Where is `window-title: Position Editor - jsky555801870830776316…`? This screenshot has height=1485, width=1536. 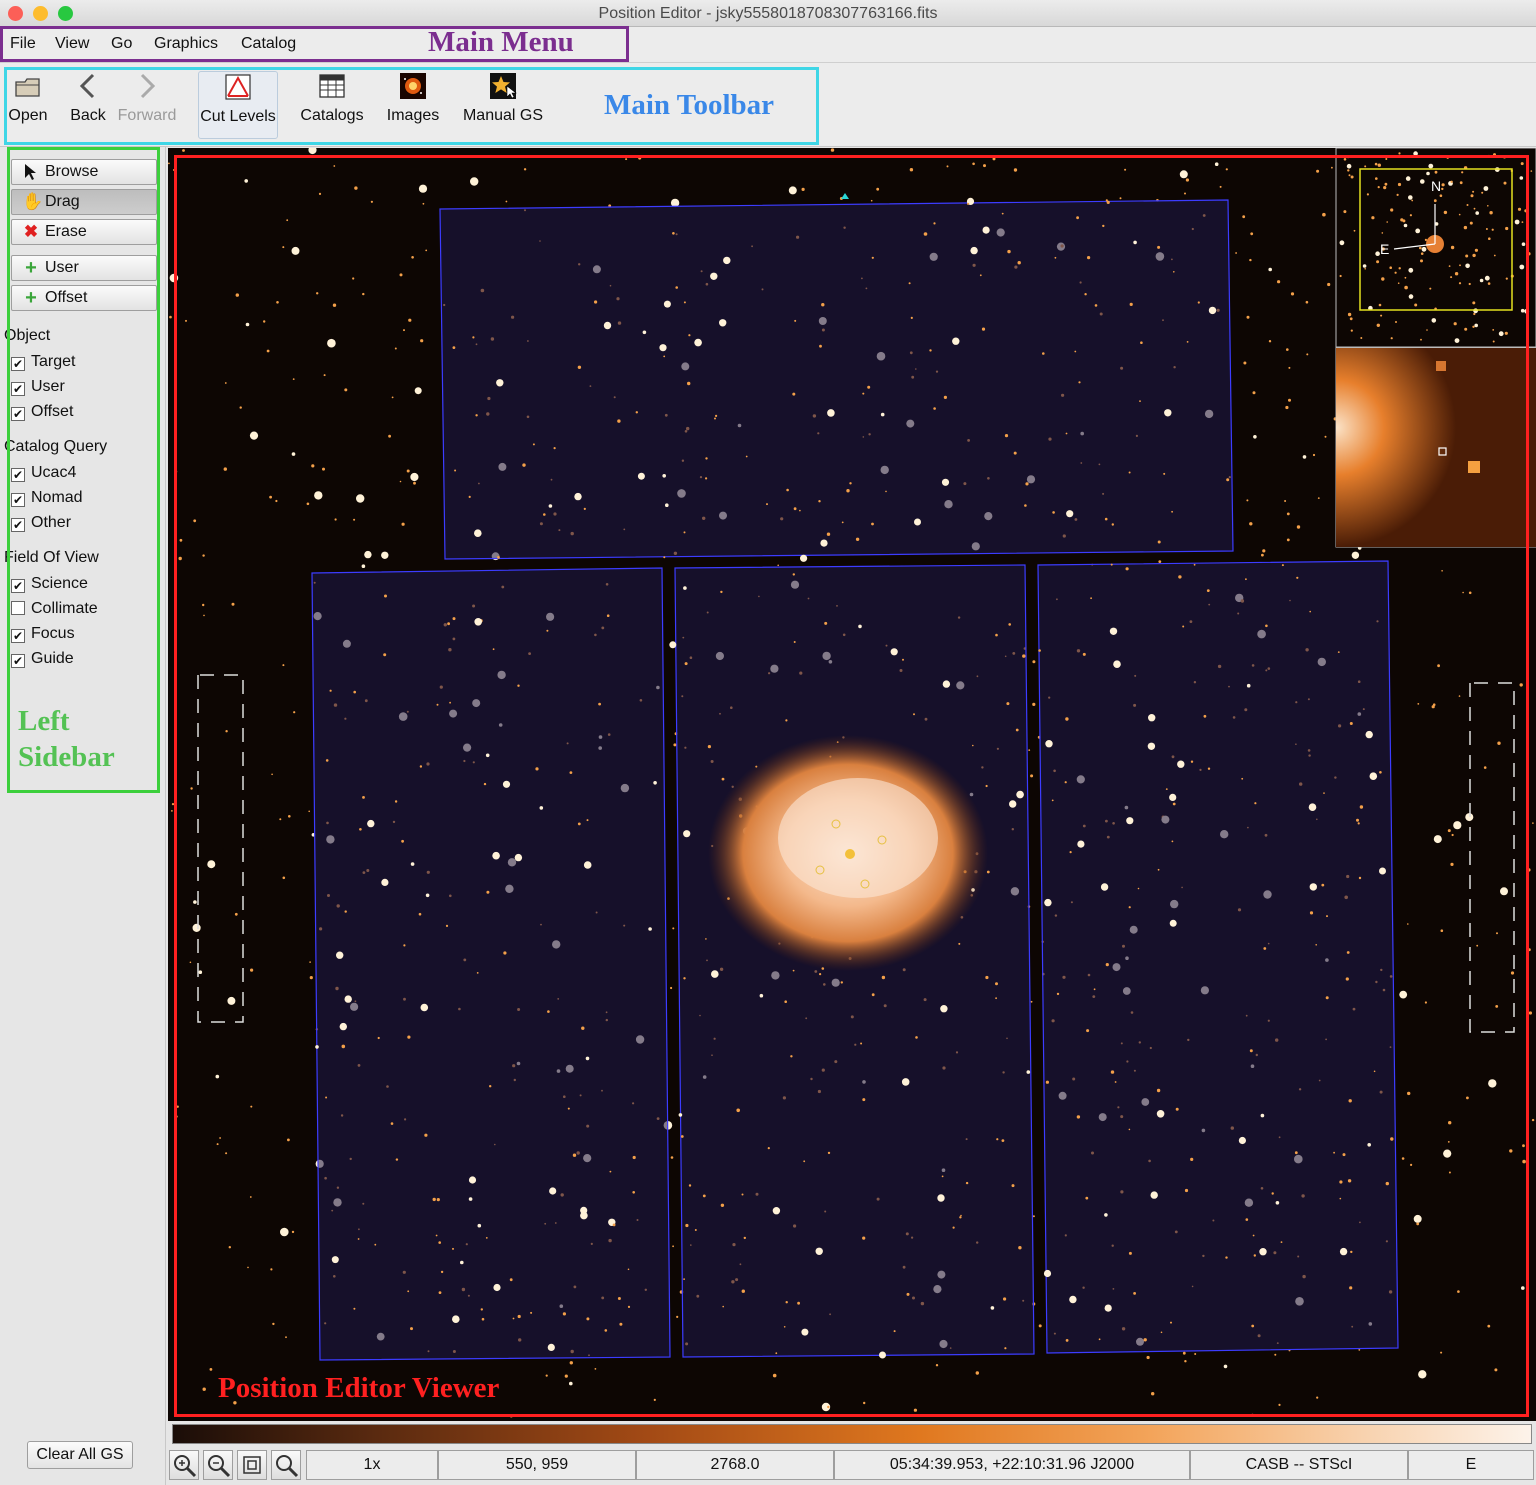 window-title: Position Editor - jsky555801870830776316… is located at coordinates (768, 13).